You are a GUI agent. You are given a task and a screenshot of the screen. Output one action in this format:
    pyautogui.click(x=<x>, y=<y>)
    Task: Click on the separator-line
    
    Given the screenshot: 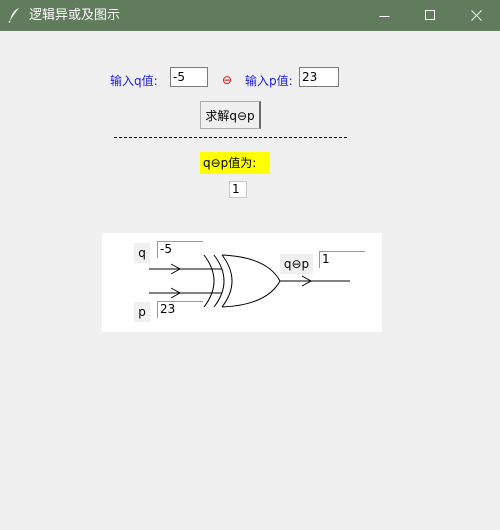 What is the action you would take?
    pyautogui.click(x=230, y=137)
    